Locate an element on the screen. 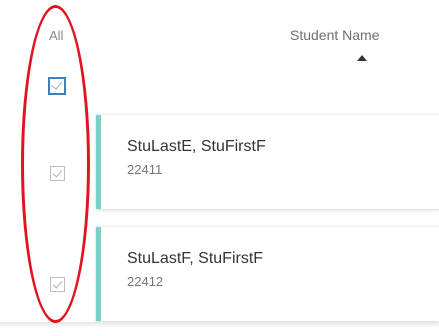 This screenshot has height=336, width=439. select-all-label: All is located at coordinates (56, 35).